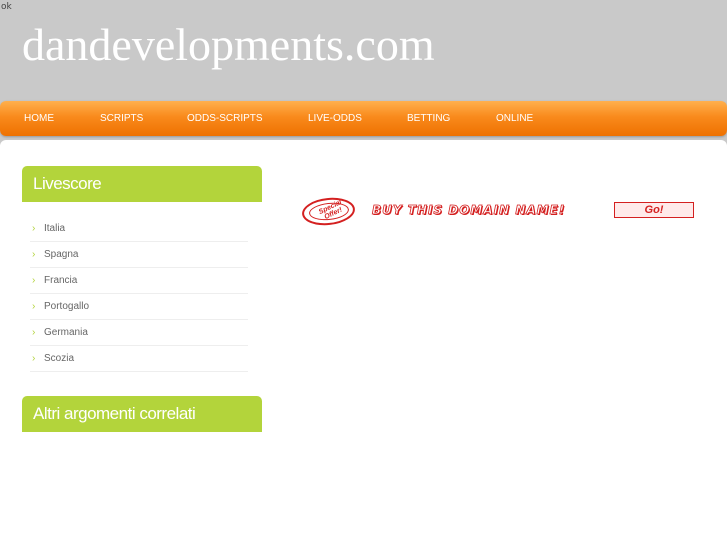 The width and height of the screenshot is (727, 545). Describe the element at coordinates (514, 118) in the screenshot. I see `nav-item-online: ONLINE` at that location.